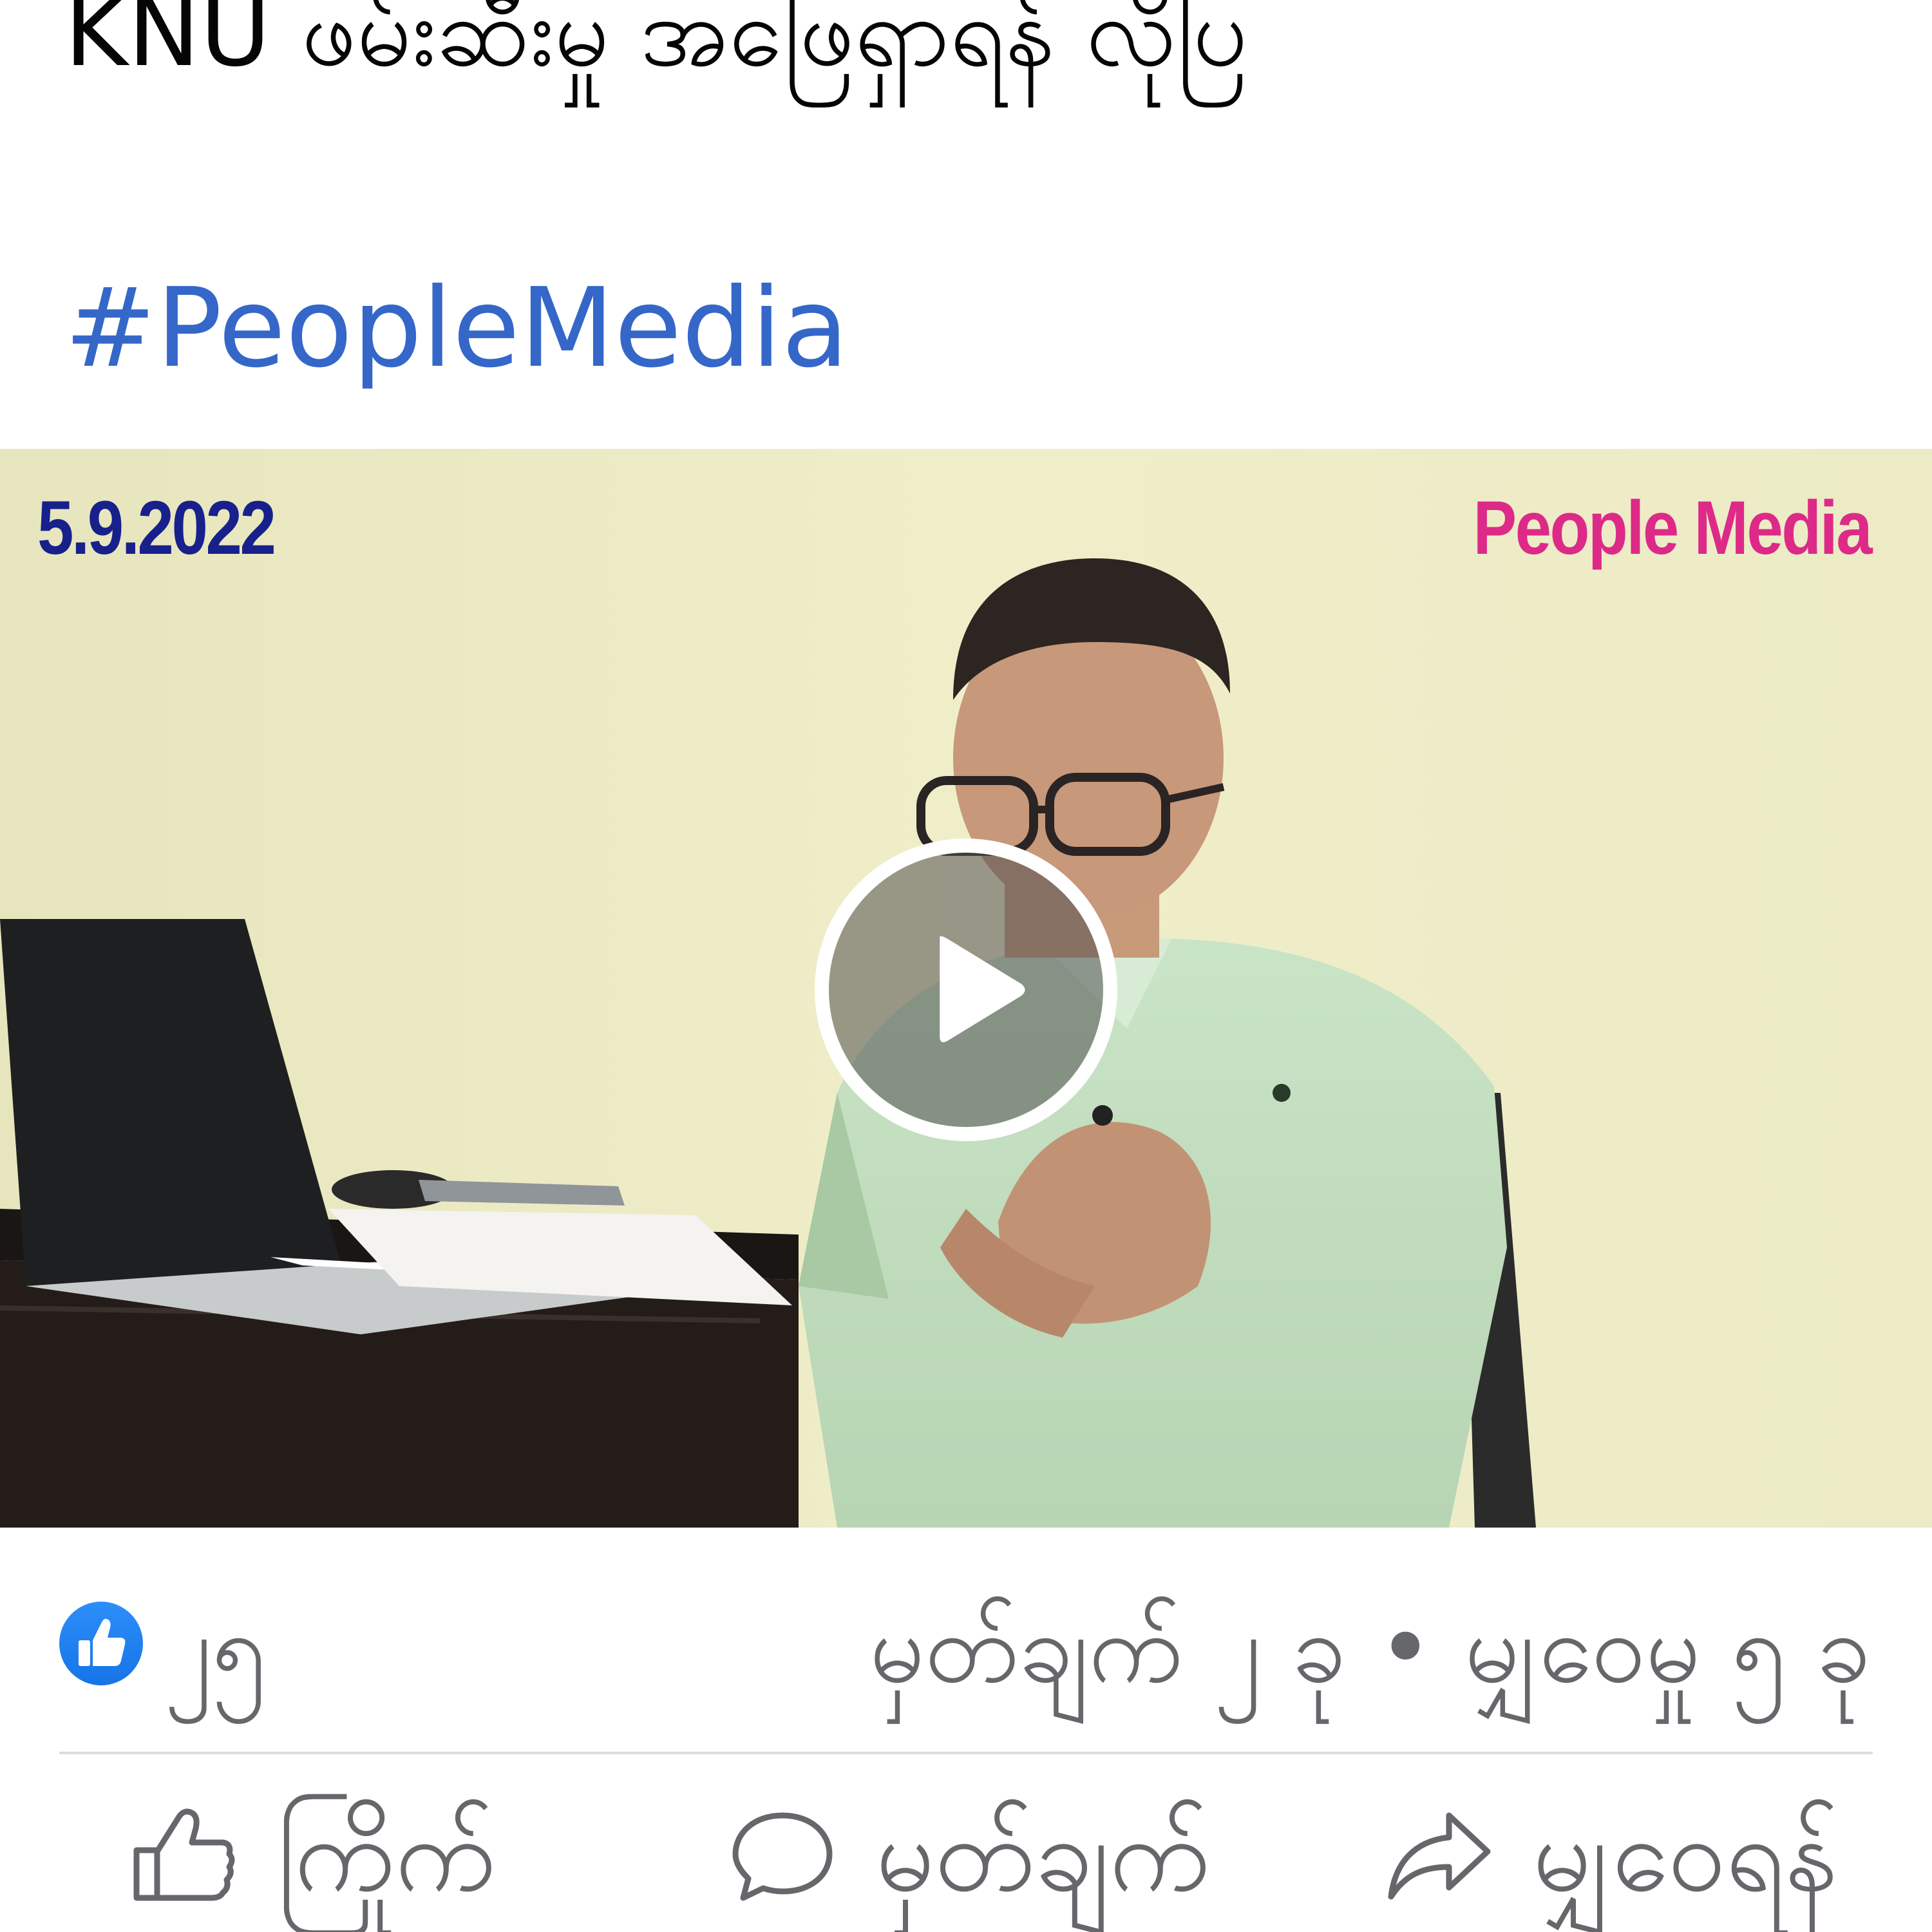 The height and width of the screenshot is (1932, 1932). I want to click on reaction-stats-row: ၂၅ မှတ်ချက် ၂ ခု • မျှဝေမှု ၅ ခု, so click(966, 1638).